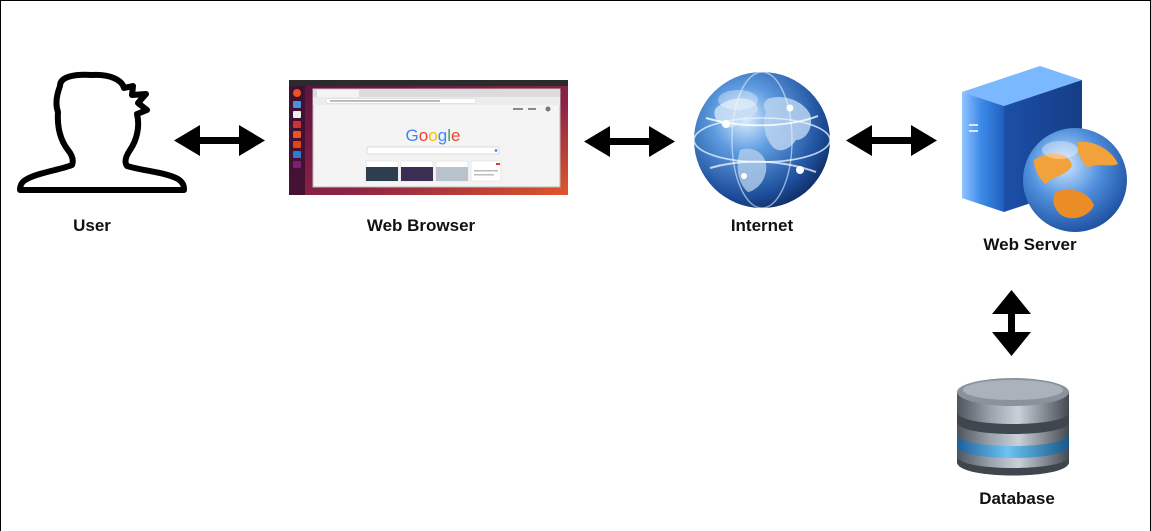 Image resolution: width=1151 pixels, height=531 pixels. I want to click on globe-icon, so click(762, 140).